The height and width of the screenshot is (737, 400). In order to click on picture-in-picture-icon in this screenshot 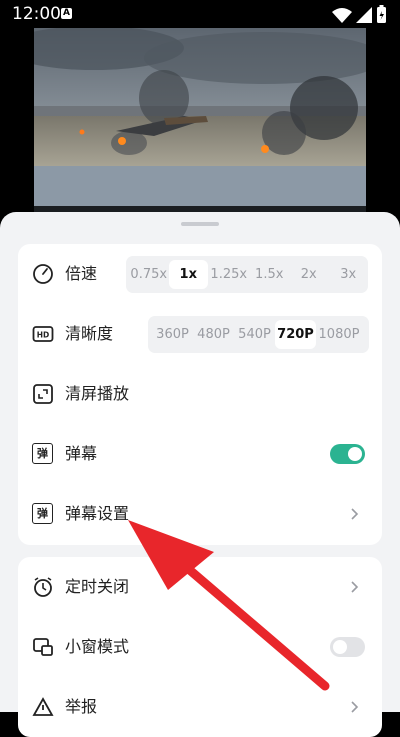, I will do `click(43, 647)`.